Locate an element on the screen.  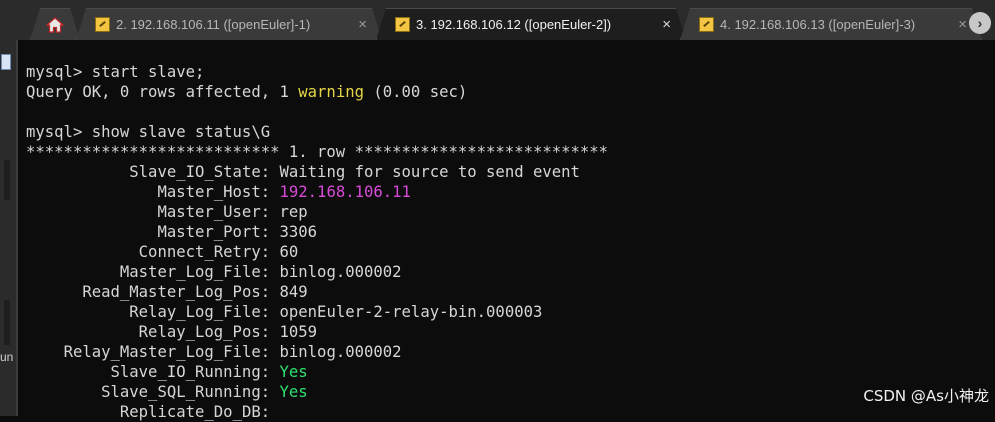
status-field: Replicate_Do_DB: is located at coordinates (199, 412).